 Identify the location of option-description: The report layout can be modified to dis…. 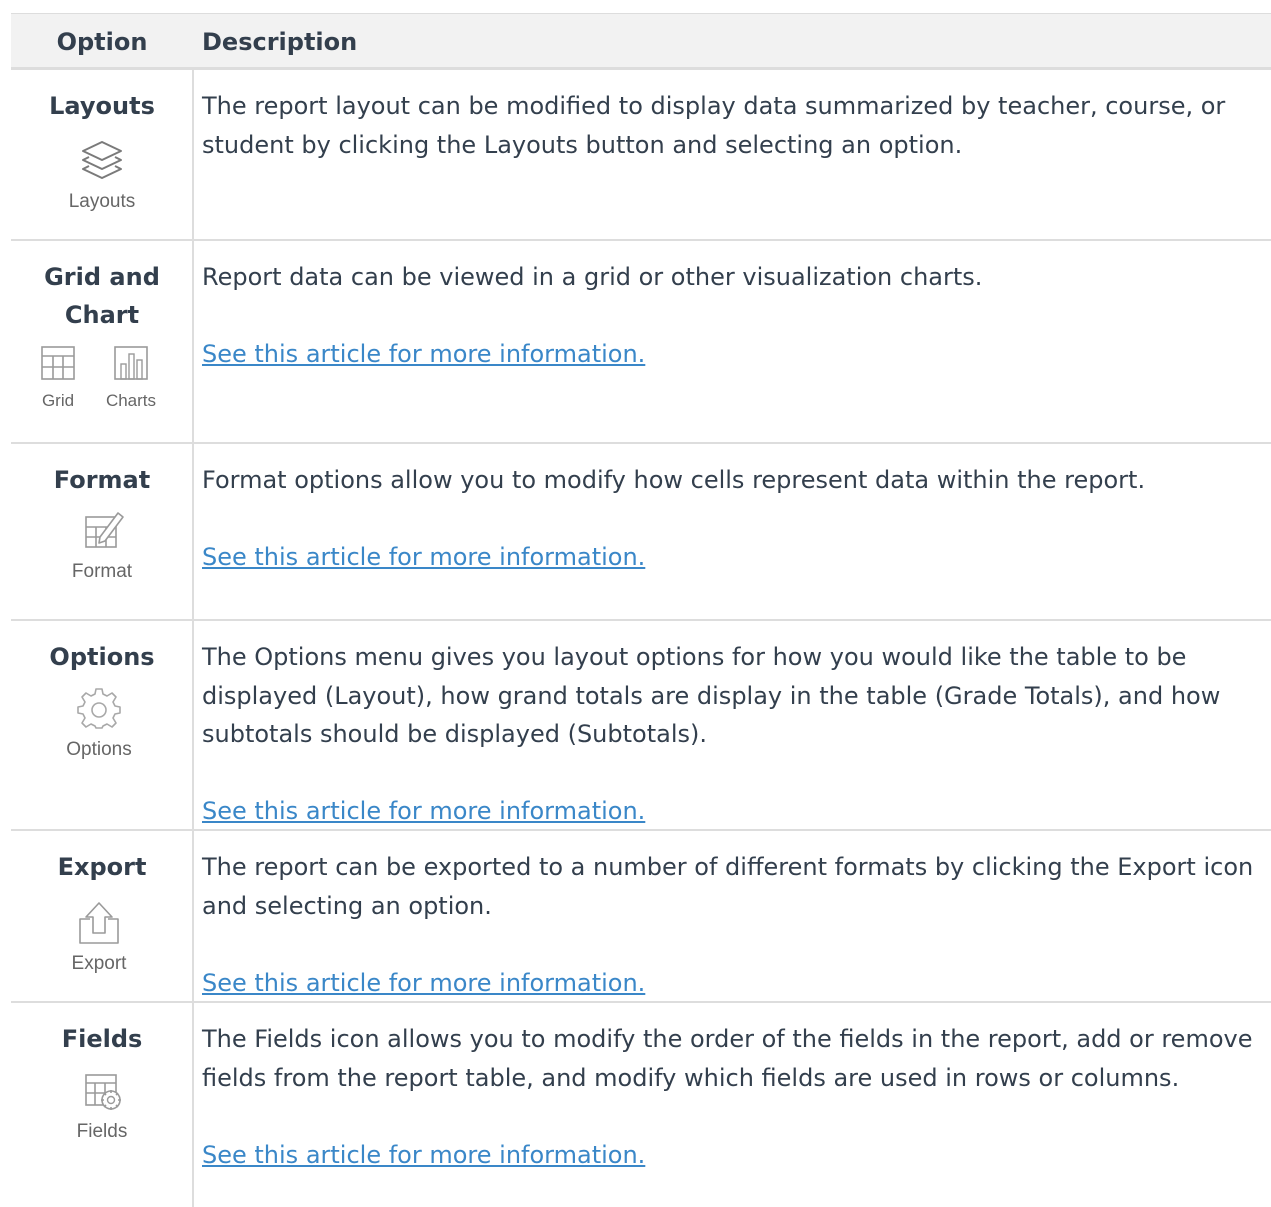
(736, 125).